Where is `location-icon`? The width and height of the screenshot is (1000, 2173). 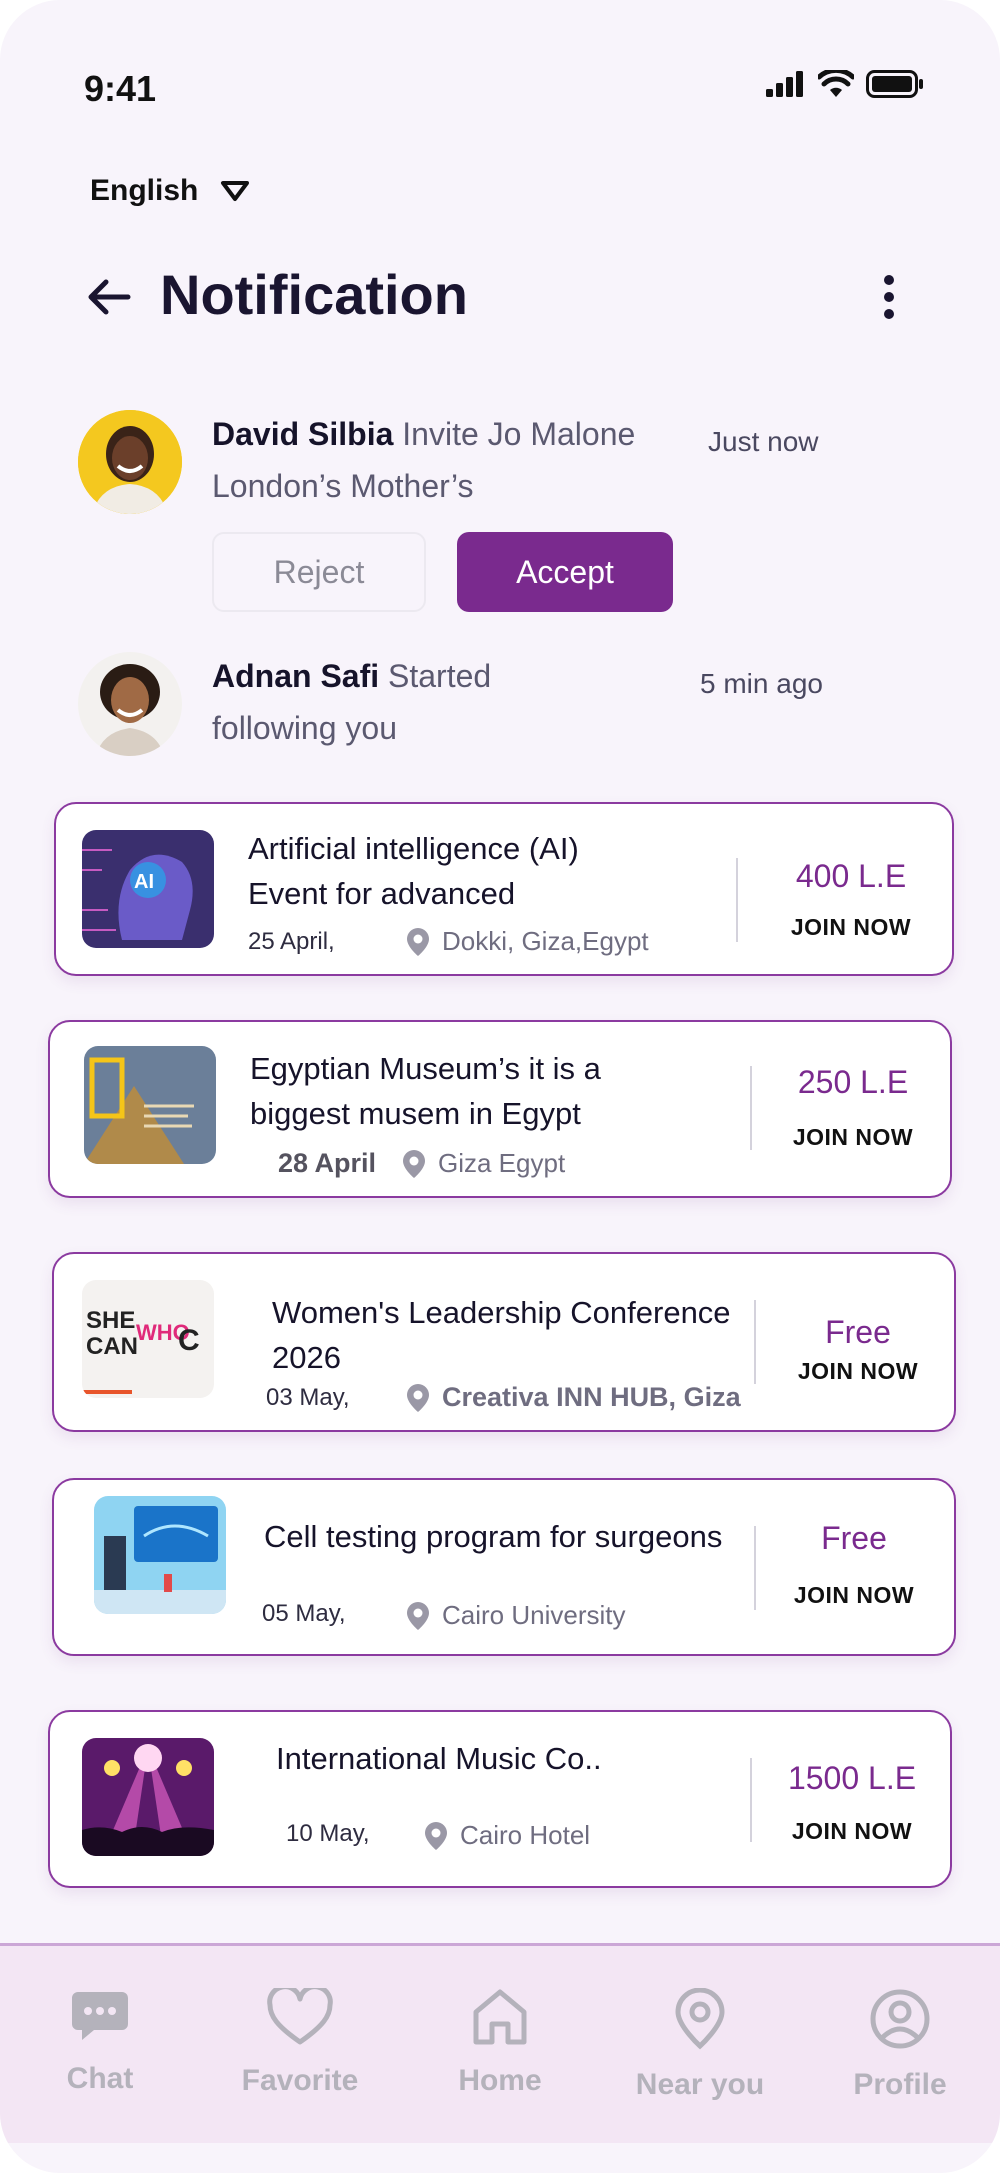
location-icon is located at coordinates (700, 2019).